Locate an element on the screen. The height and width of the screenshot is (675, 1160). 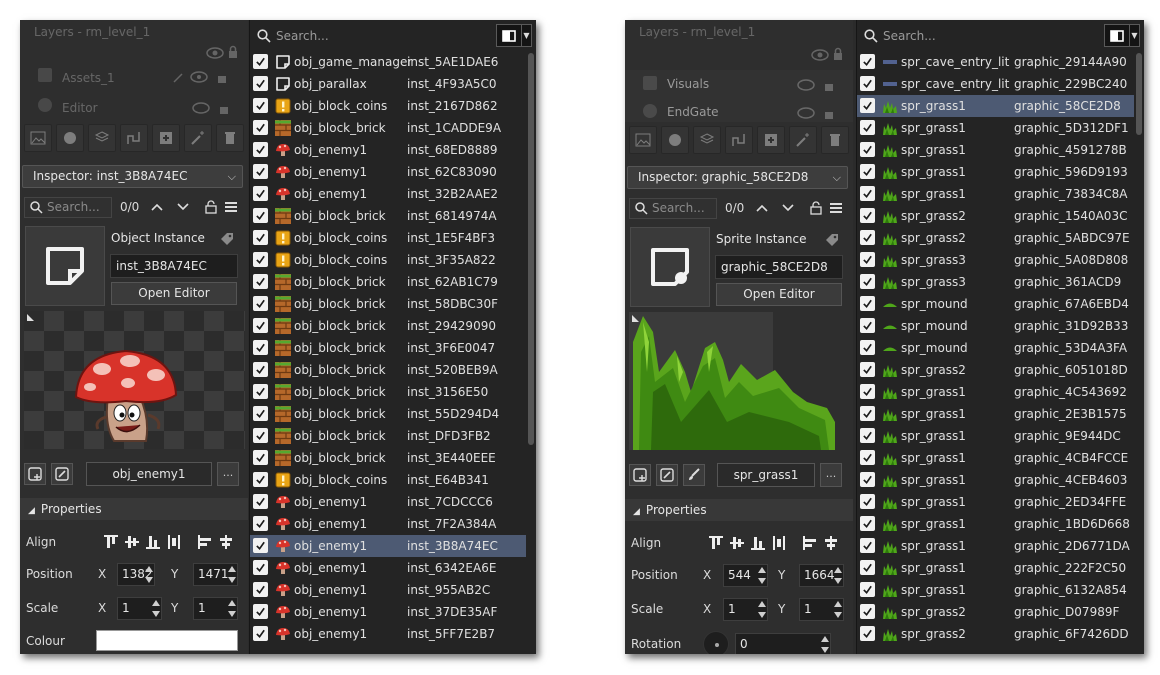
position-x-input: 544 is located at coordinates (745, 575).